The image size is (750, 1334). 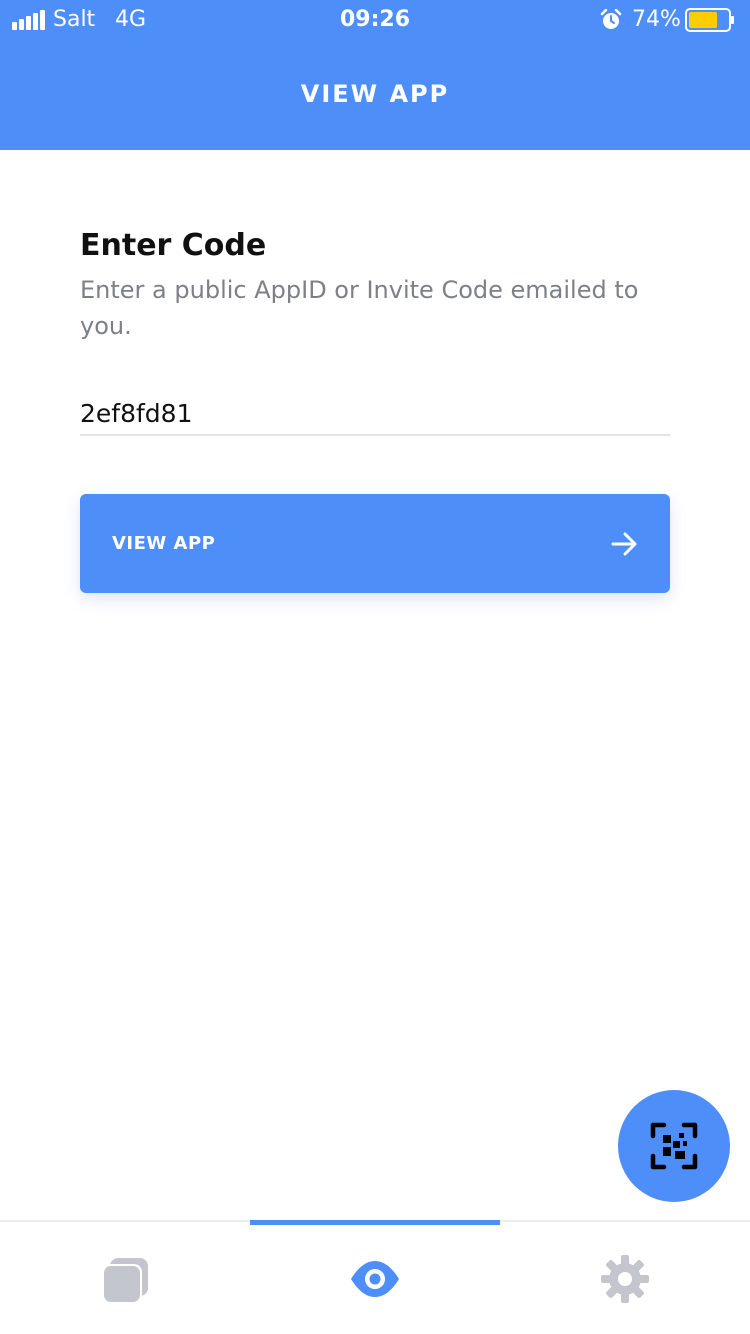 I want to click on qr-scan-button, so click(x=674, y=1146).